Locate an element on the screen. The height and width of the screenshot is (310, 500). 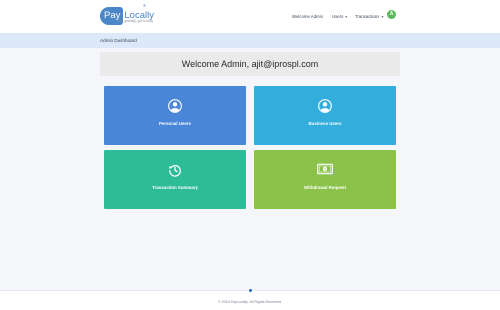
registered-mark: ® is located at coordinates (144, 5).